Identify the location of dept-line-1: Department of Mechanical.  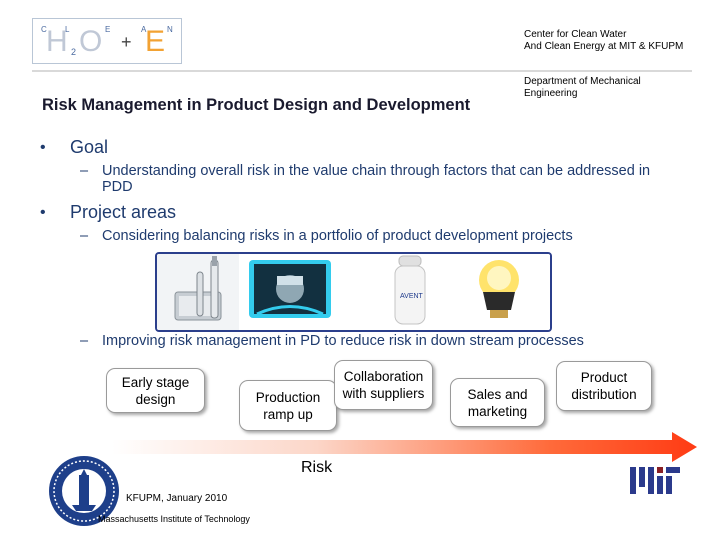
(582, 81).